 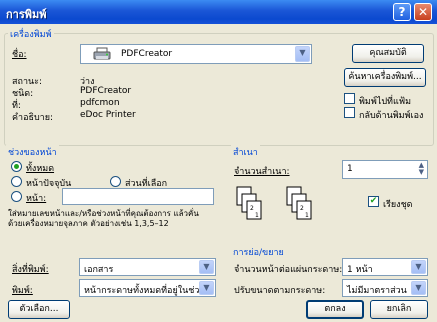 I want to click on all-pages-label: ทั้งหมด, so click(x=40, y=169).